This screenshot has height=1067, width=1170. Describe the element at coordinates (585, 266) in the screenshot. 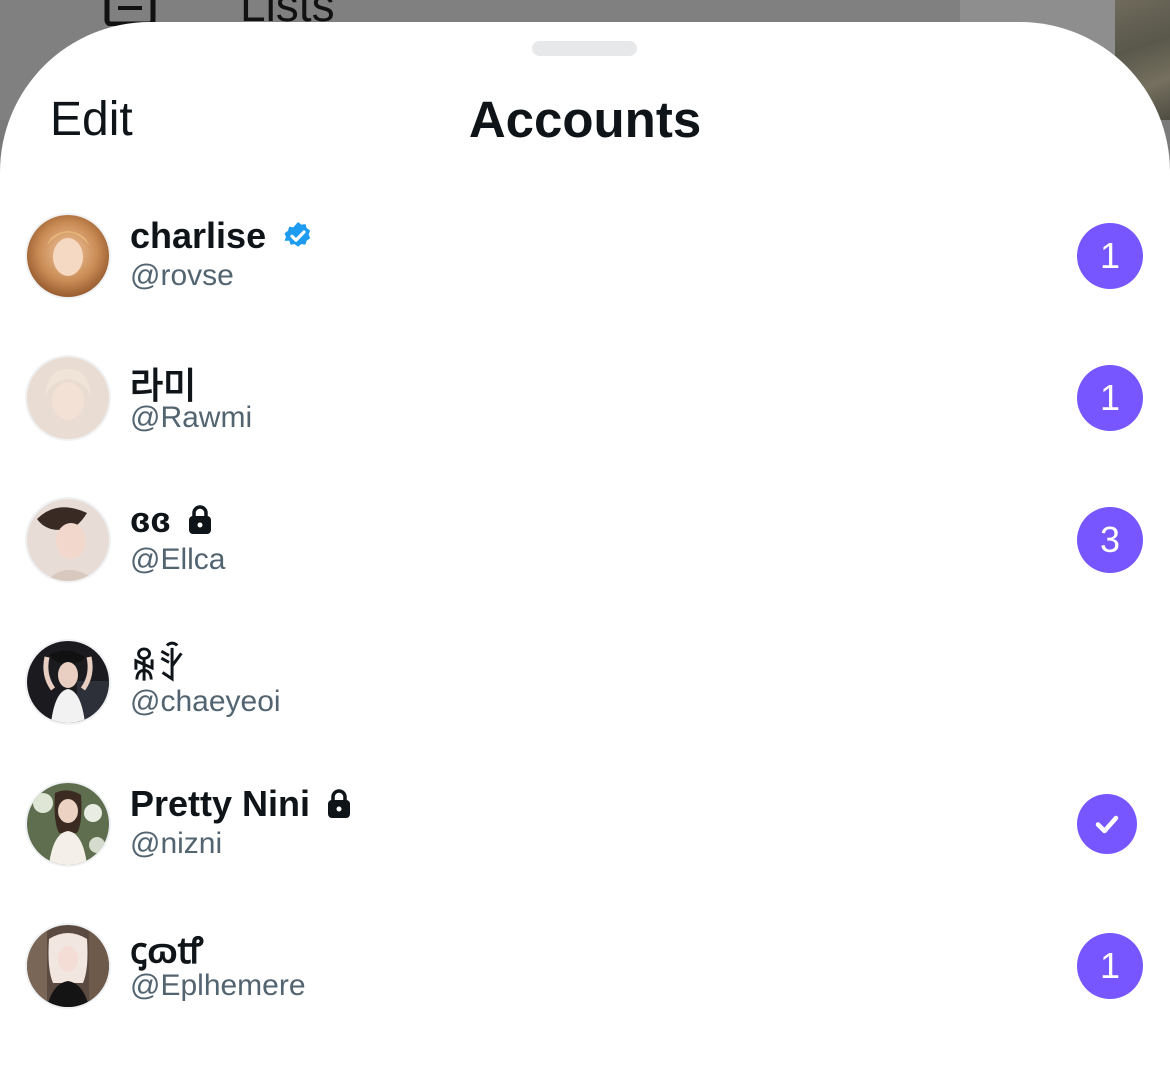

I see `account-row-rovse: charlise @rovse 1` at that location.